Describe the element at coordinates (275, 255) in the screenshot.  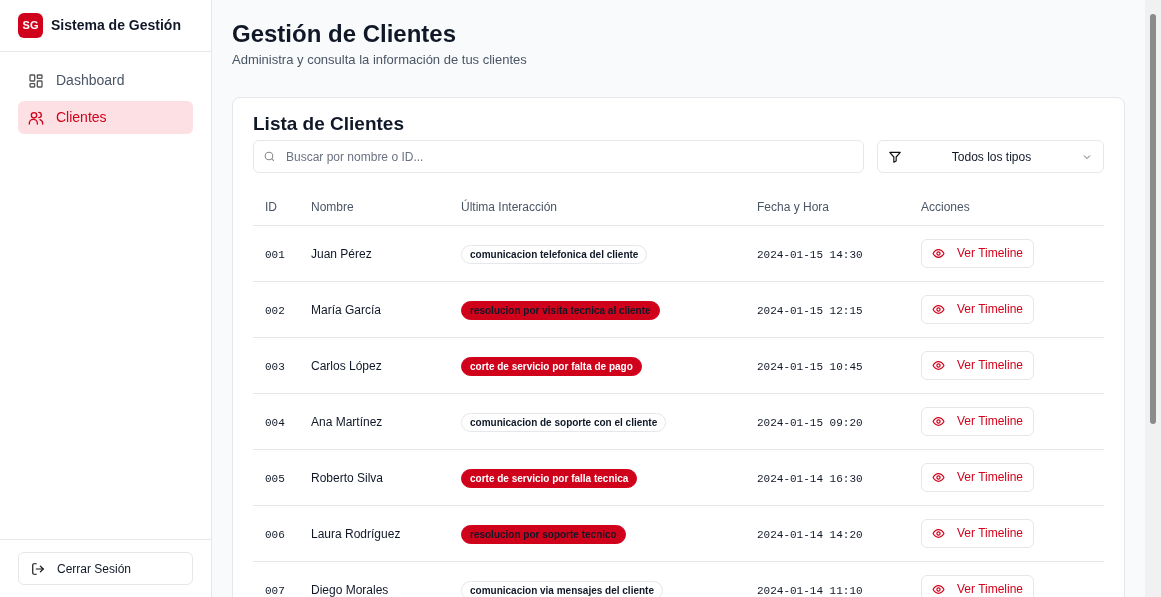
I see `id-cell: 001` at that location.